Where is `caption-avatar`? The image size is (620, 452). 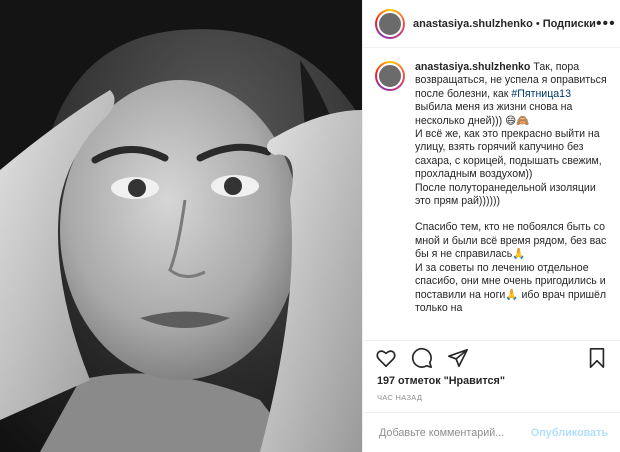 caption-avatar is located at coordinates (390, 76).